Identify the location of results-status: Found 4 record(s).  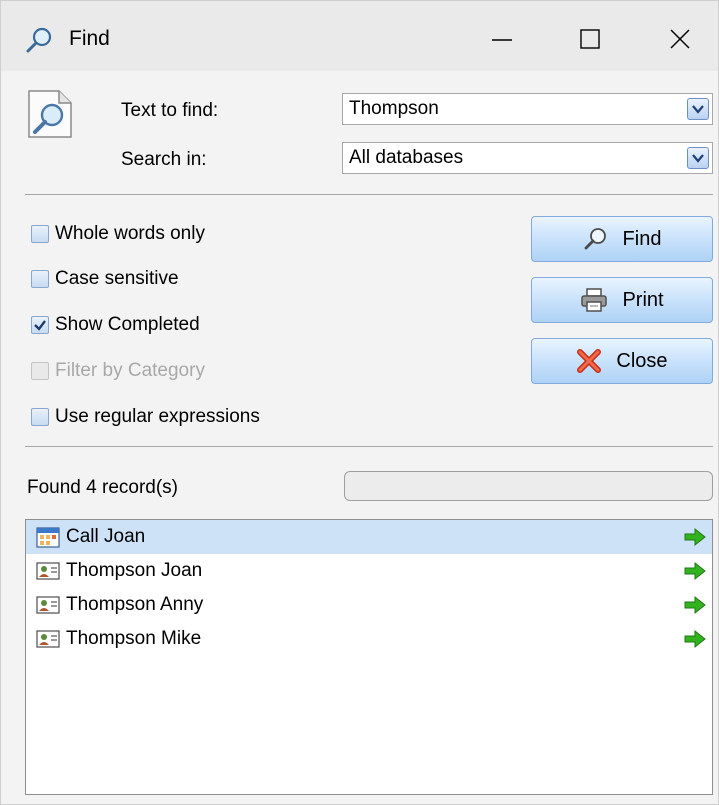
(103, 487).